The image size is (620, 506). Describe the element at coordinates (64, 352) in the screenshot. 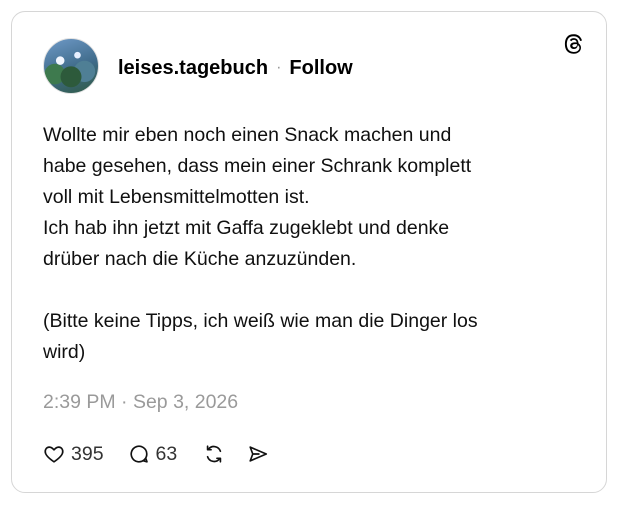

I see `post-line: wird)` at that location.